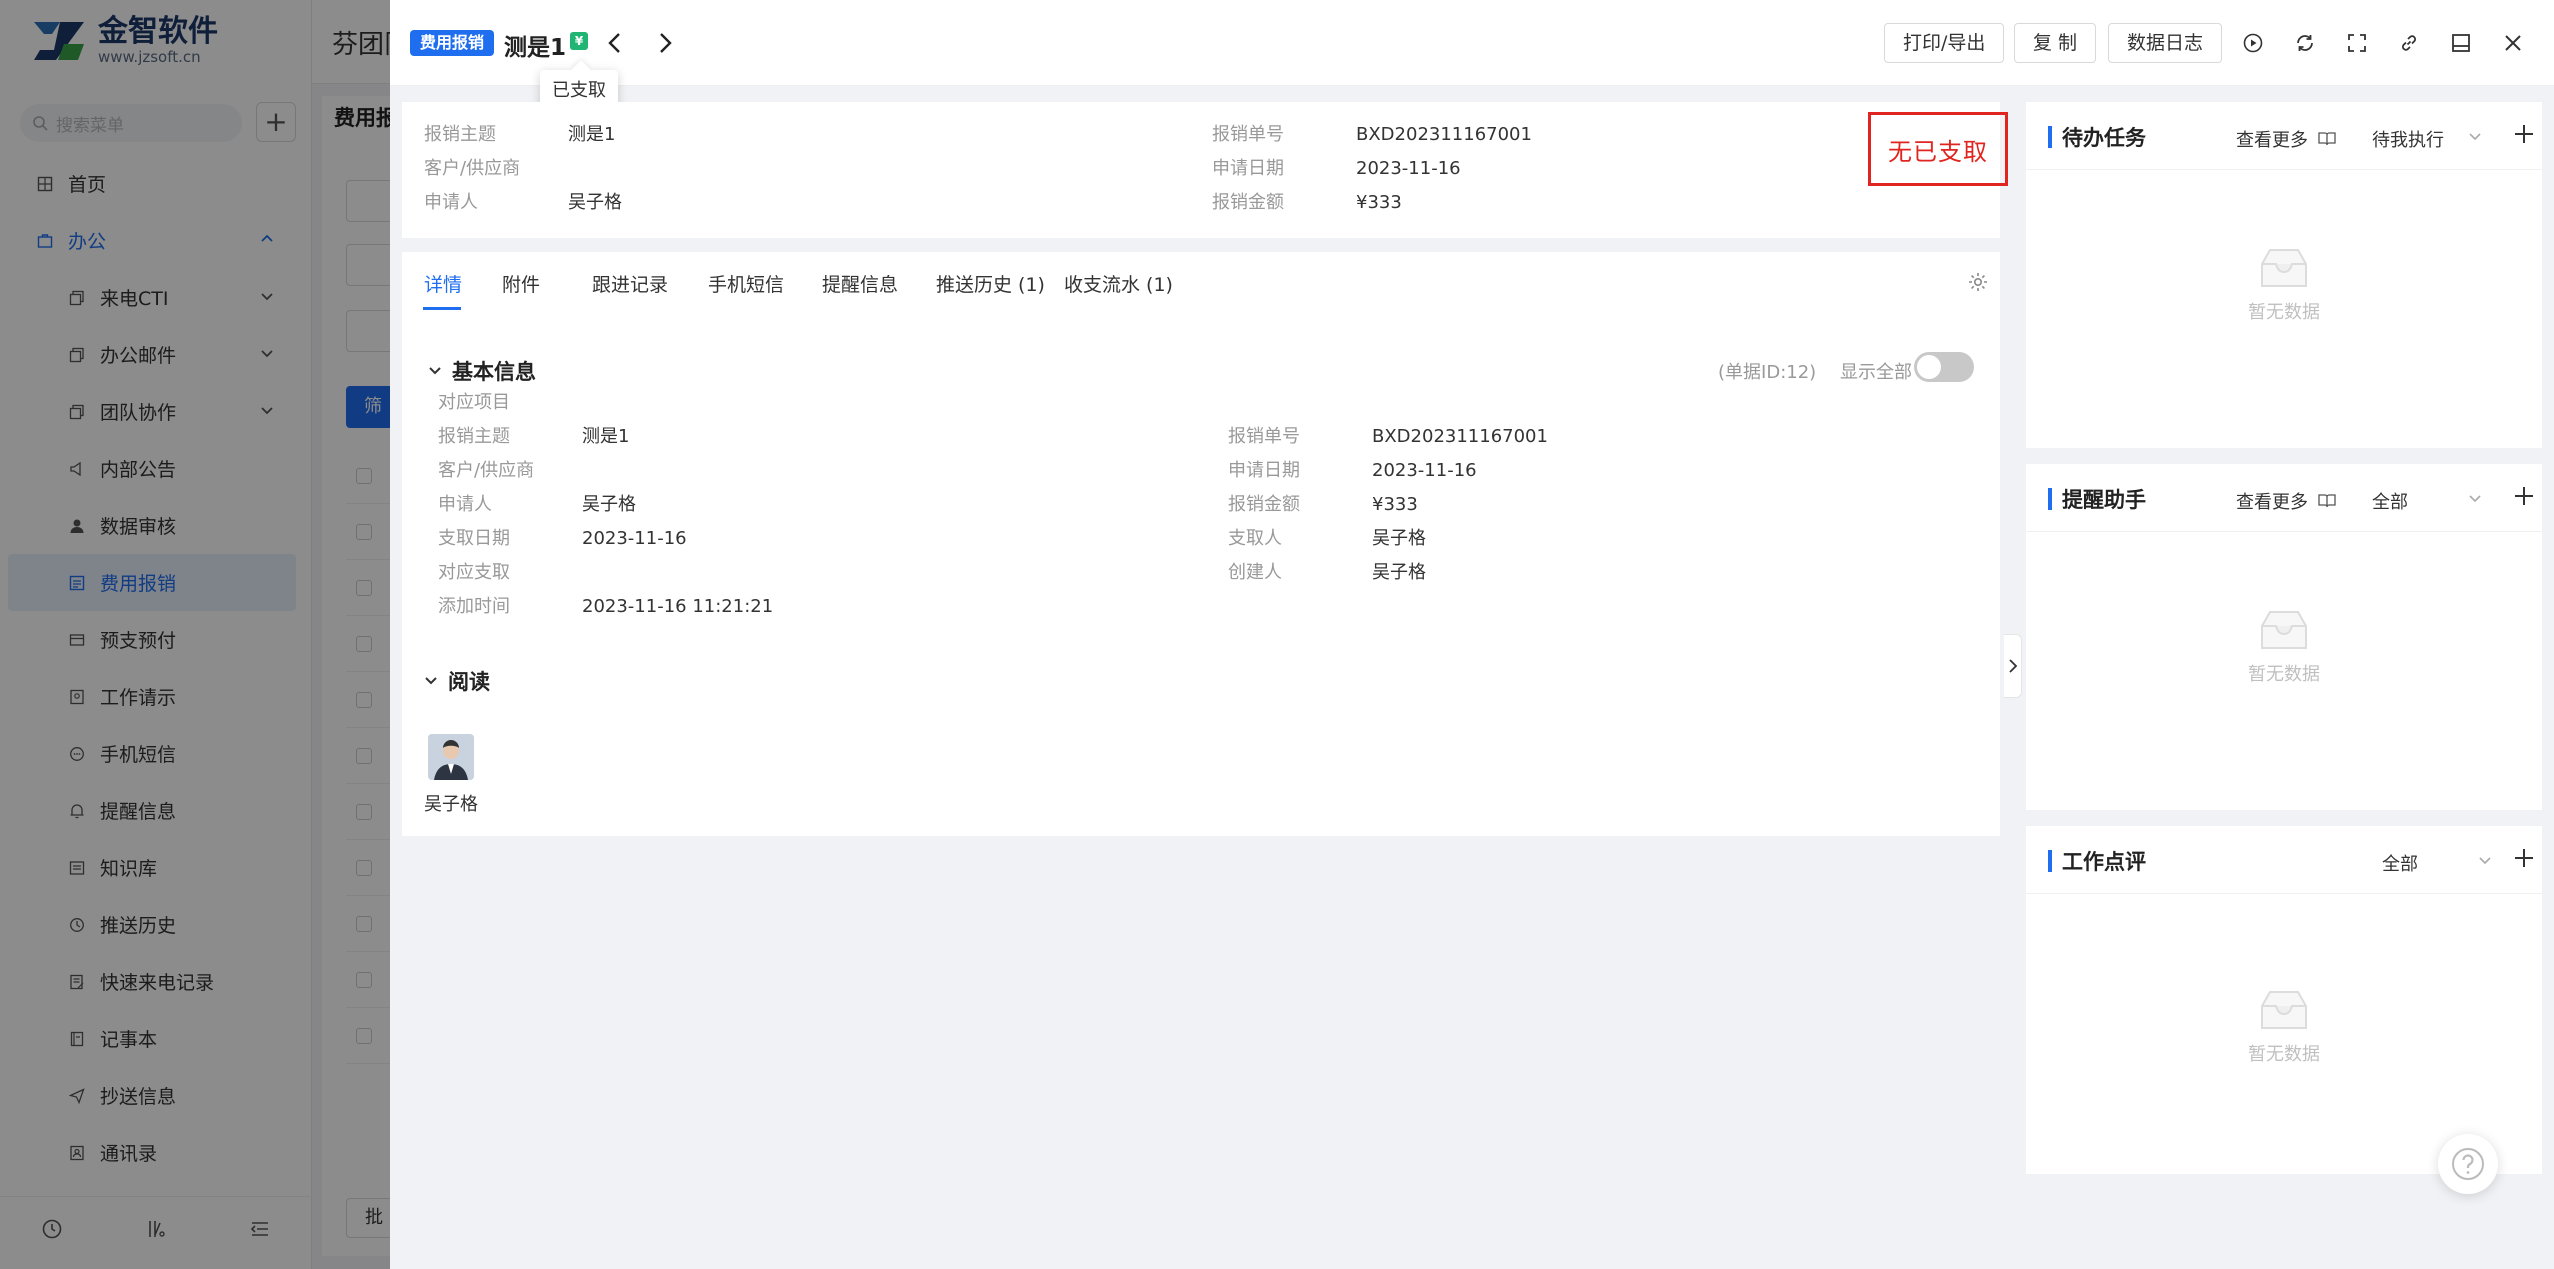 The width and height of the screenshot is (2554, 1269). Describe the element at coordinates (1460, 436) in the screenshot. I see `field-value: BXD202311167001` at that location.